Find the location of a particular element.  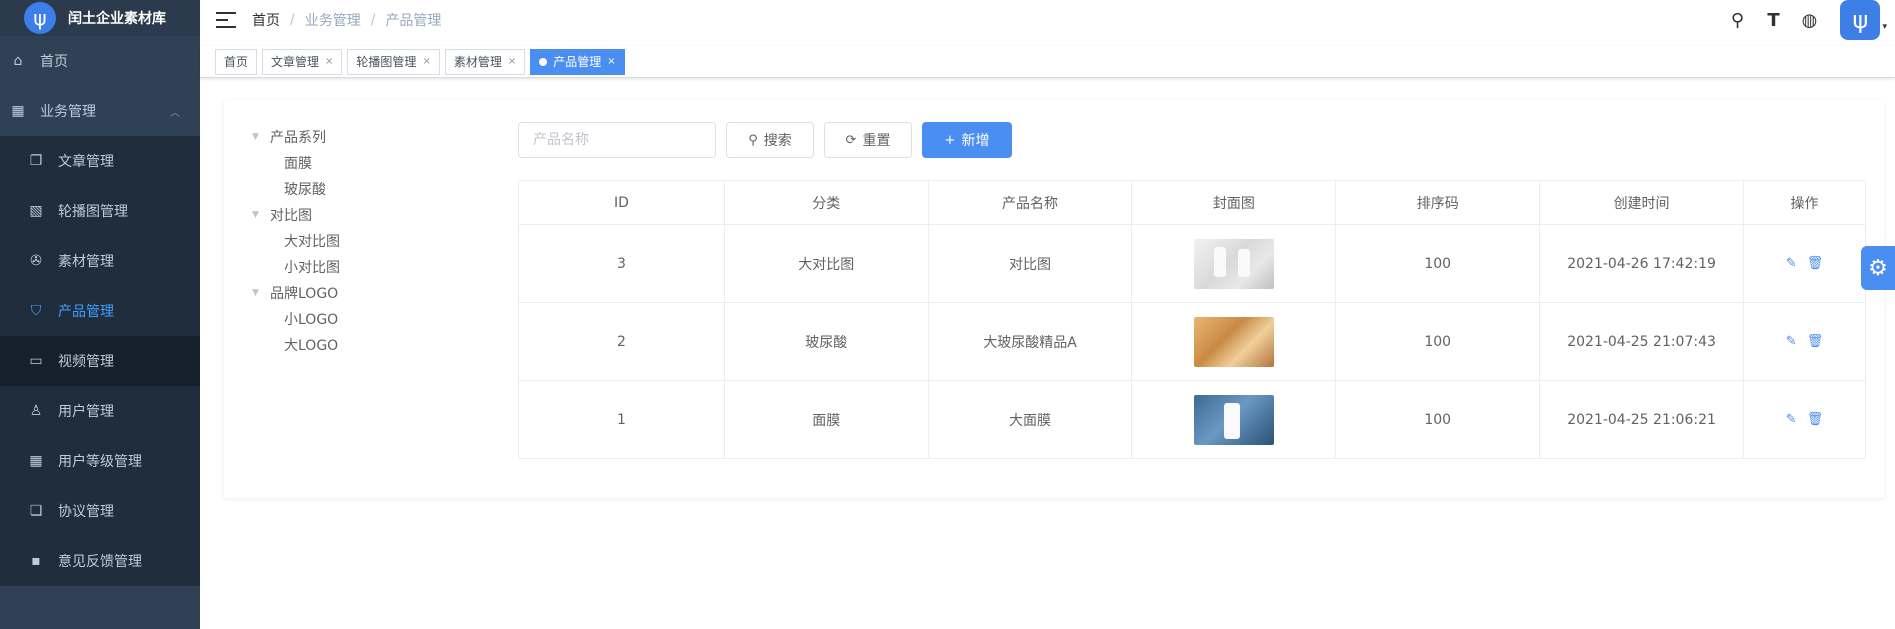

tag-carousel: 轮播图管理 × is located at coordinates (393, 61).